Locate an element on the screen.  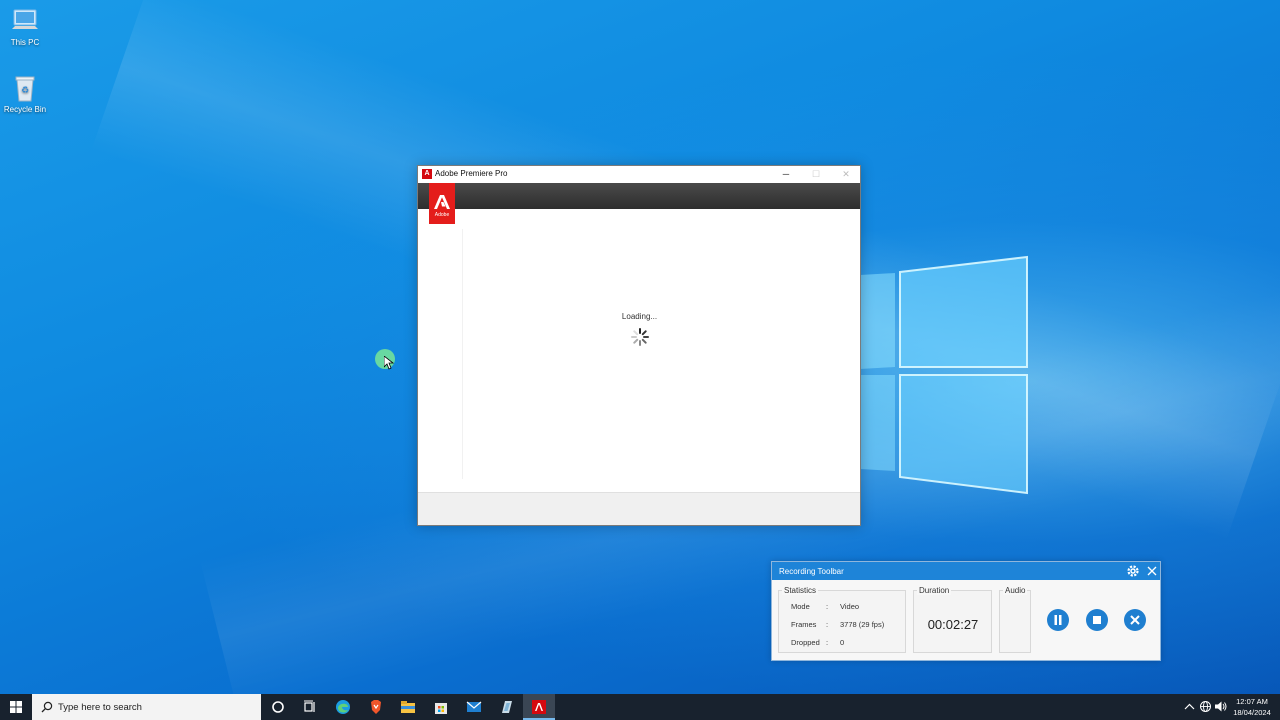
window-titlebar: A Adobe Premiere Pro ─ ☐ ✕ is located at coordinates (639, 174).